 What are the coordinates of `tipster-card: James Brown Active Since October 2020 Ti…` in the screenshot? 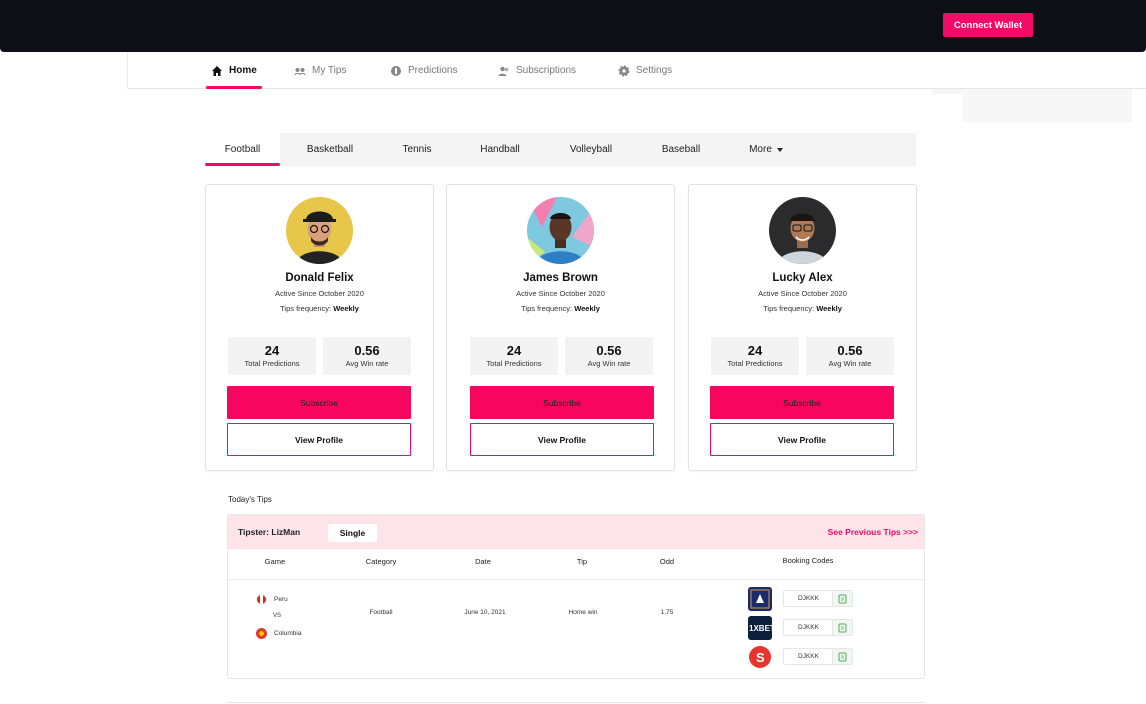 It's located at (560, 327).